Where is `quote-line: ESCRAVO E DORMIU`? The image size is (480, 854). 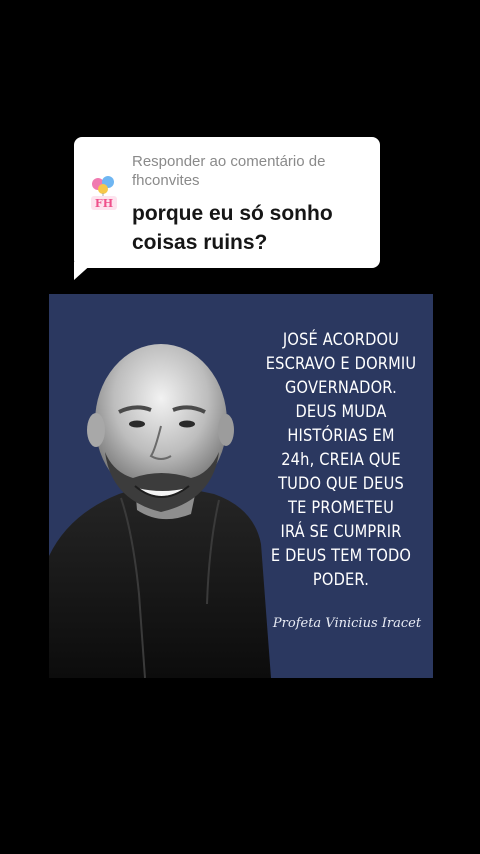
quote-line: ESCRAVO E DORMIU is located at coordinates (341, 364).